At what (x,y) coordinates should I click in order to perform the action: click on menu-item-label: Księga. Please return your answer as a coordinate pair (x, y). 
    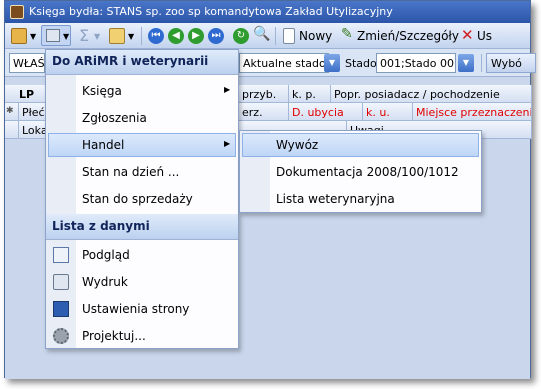
    Looking at the image, I should click on (102, 91).